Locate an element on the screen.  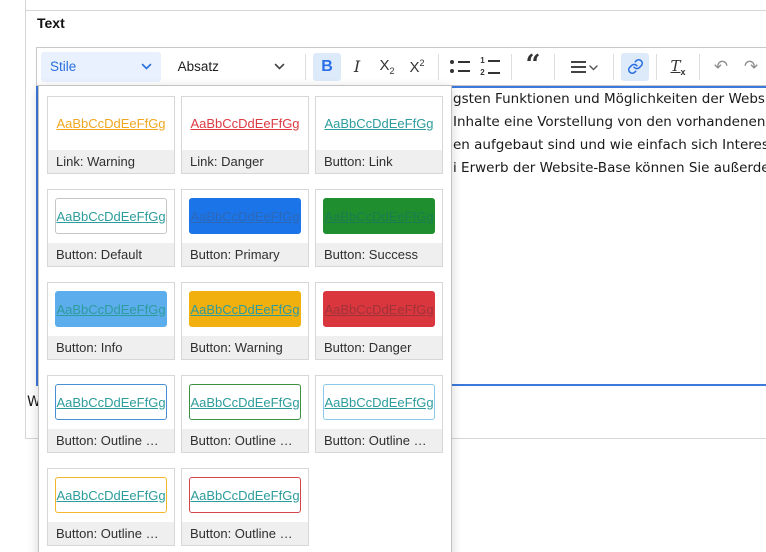
clear-formatting-button: Tx is located at coordinates (678, 67).